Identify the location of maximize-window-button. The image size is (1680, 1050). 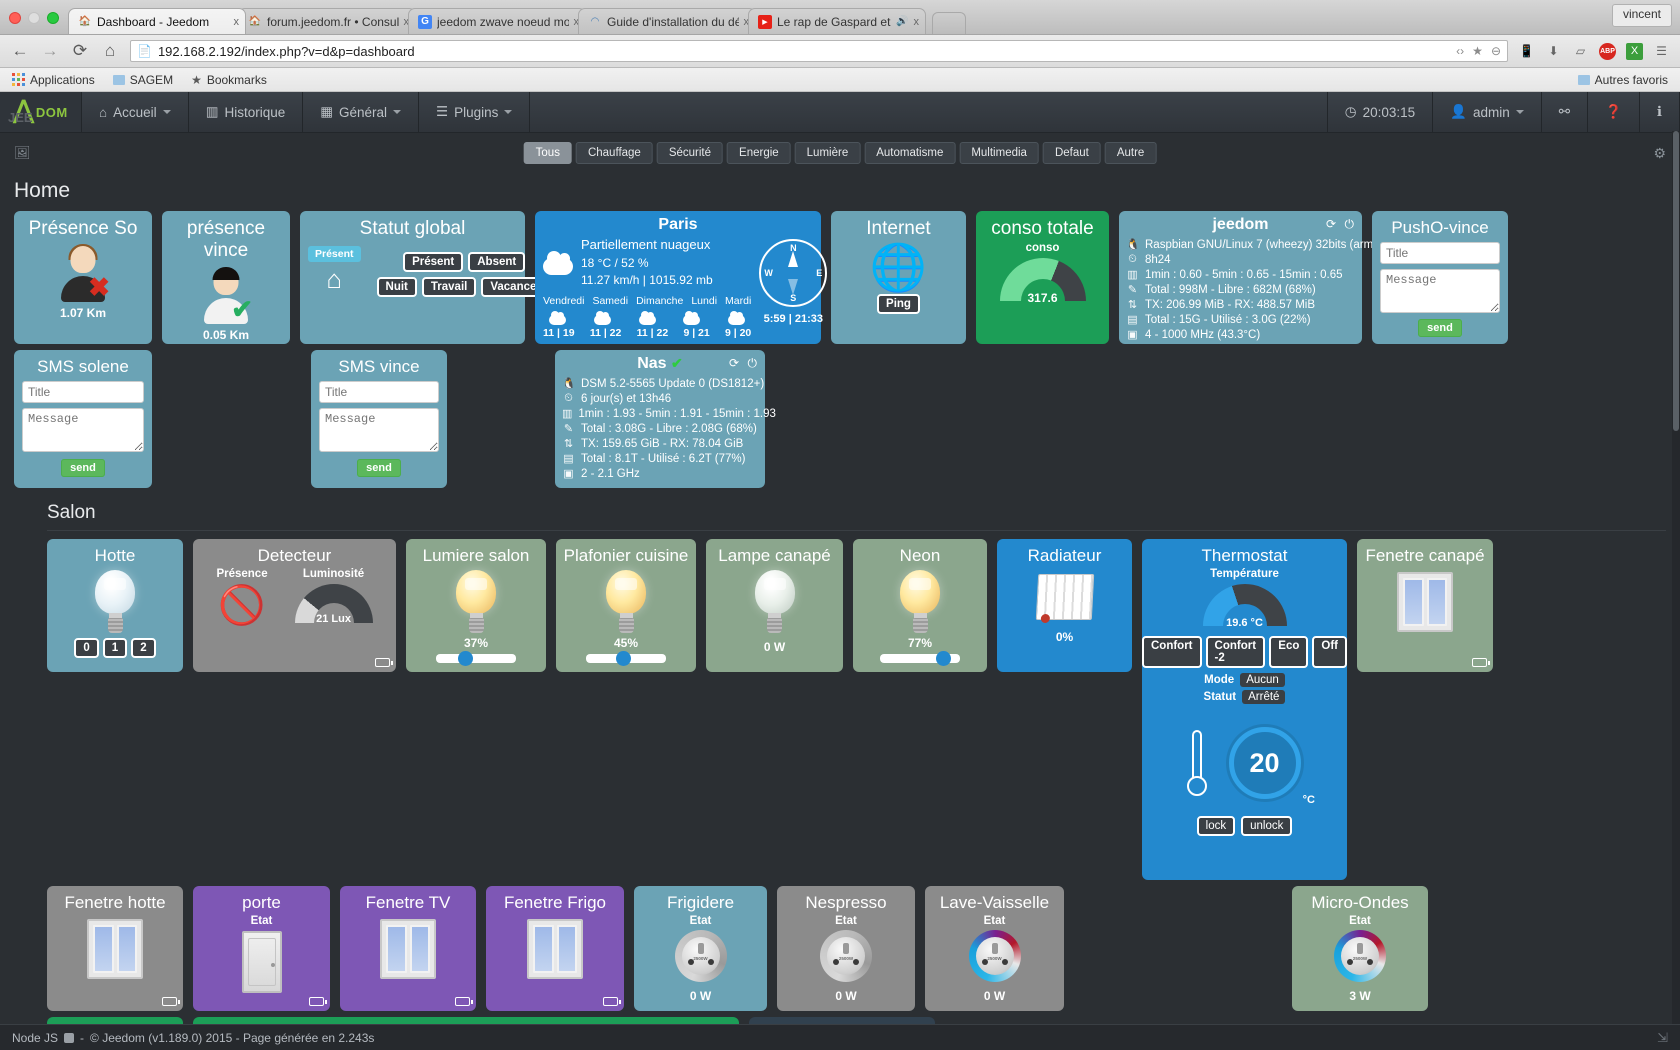
(53, 18).